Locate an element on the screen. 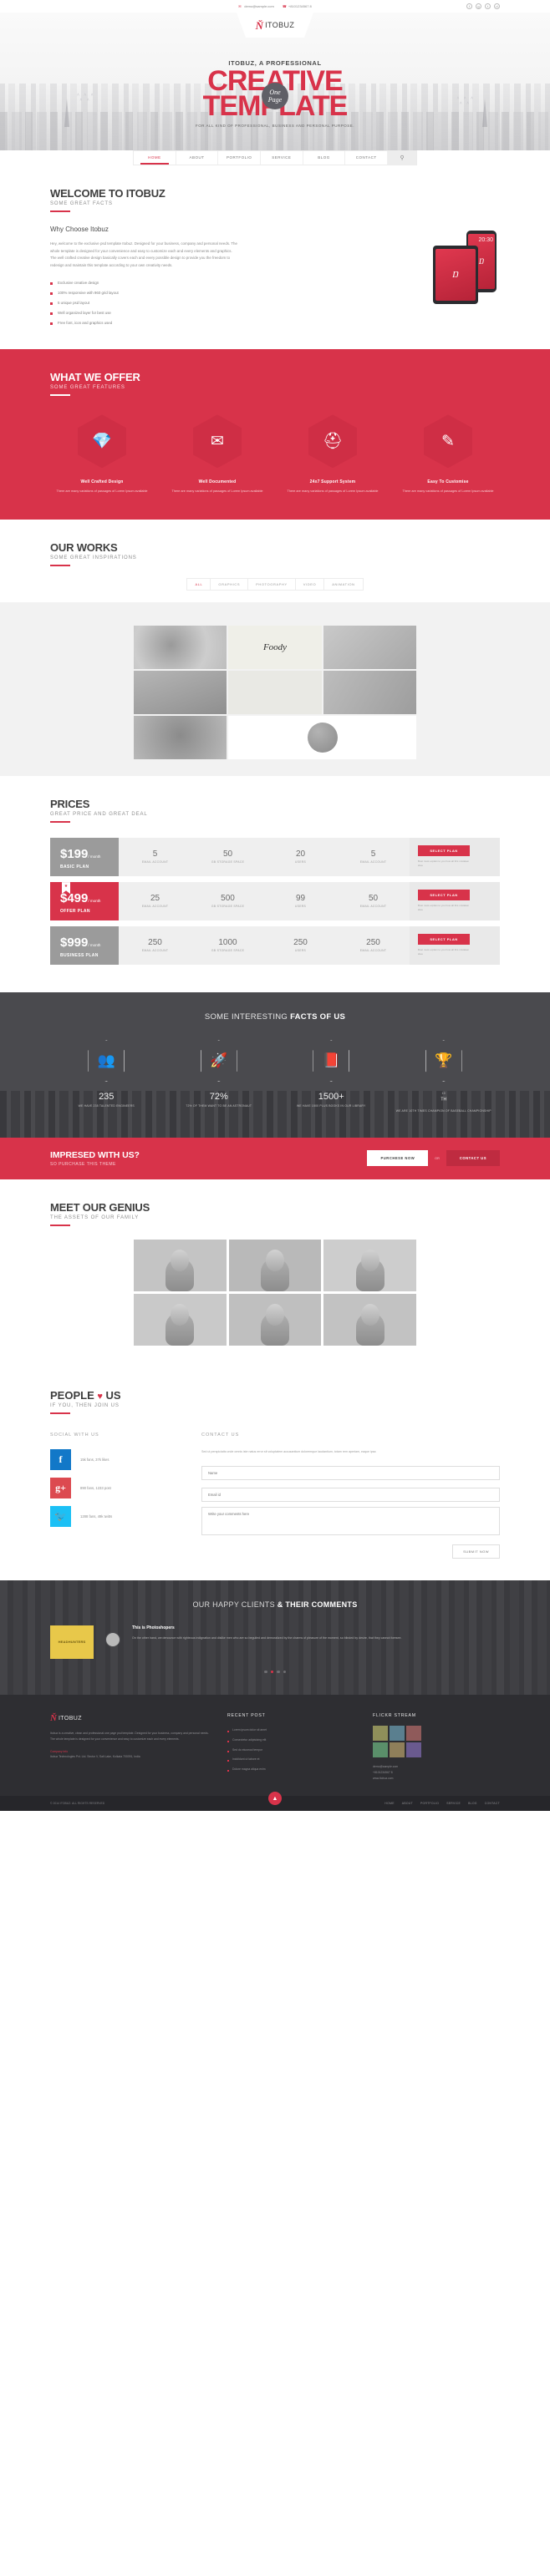 The image size is (550, 2576). spec-value: 99 is located at coordinates (300, 899).